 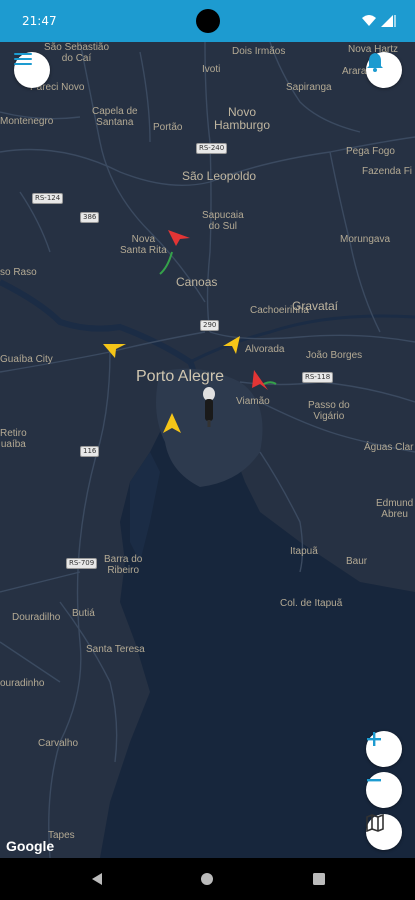 I want to click on motorcycle-marker, so click(x=209, y=407).